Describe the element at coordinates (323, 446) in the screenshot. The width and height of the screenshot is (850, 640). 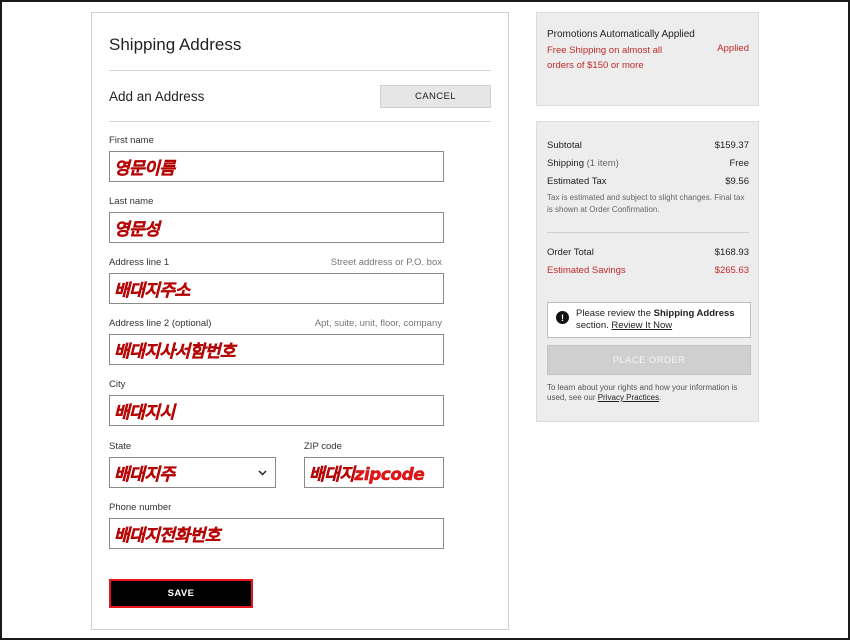
I see `zip-label: ZIP code` at that location.